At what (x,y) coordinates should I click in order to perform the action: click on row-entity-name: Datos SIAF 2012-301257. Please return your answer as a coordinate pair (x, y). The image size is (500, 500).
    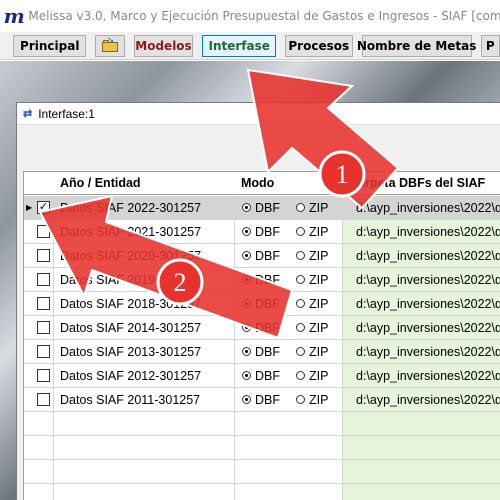
    Looking at the image, I should click on (131, 376).